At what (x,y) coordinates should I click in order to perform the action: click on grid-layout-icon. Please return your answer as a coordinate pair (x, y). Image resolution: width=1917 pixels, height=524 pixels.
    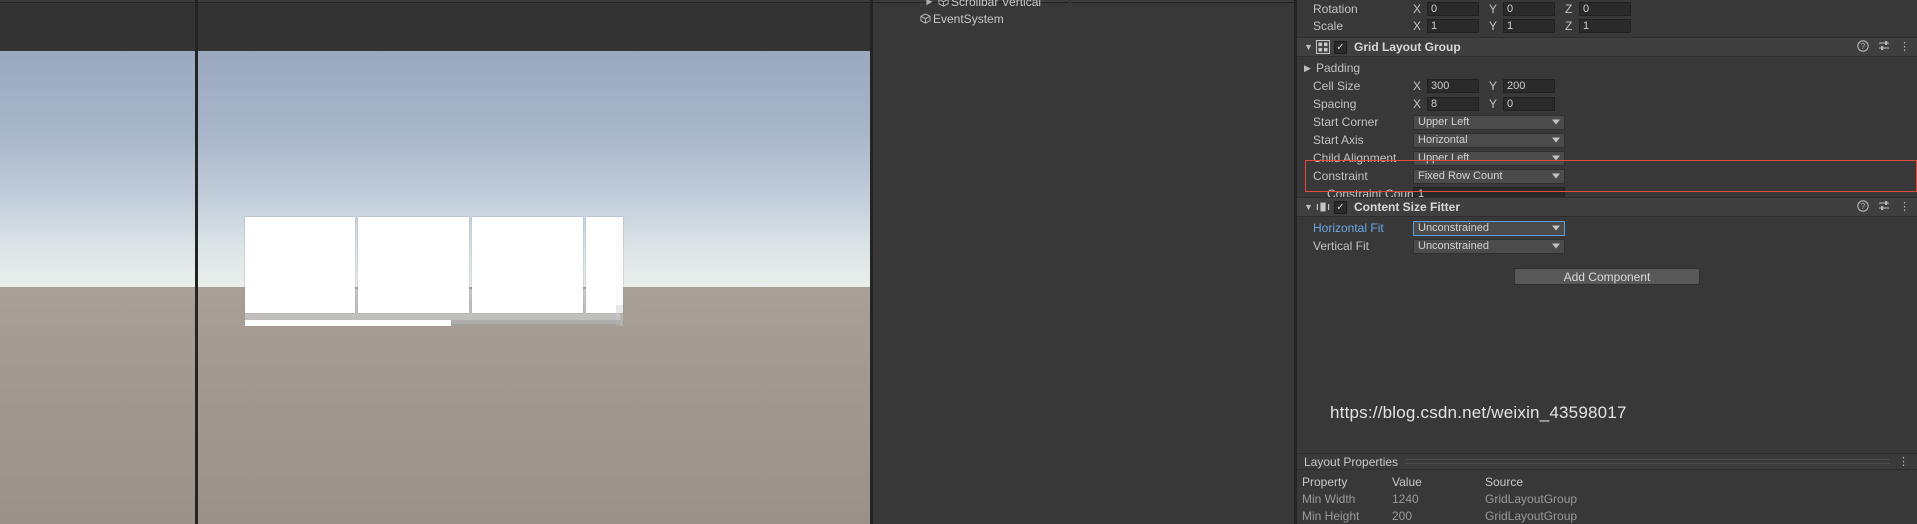
    Looking at the image, I should click on (1322, 47).